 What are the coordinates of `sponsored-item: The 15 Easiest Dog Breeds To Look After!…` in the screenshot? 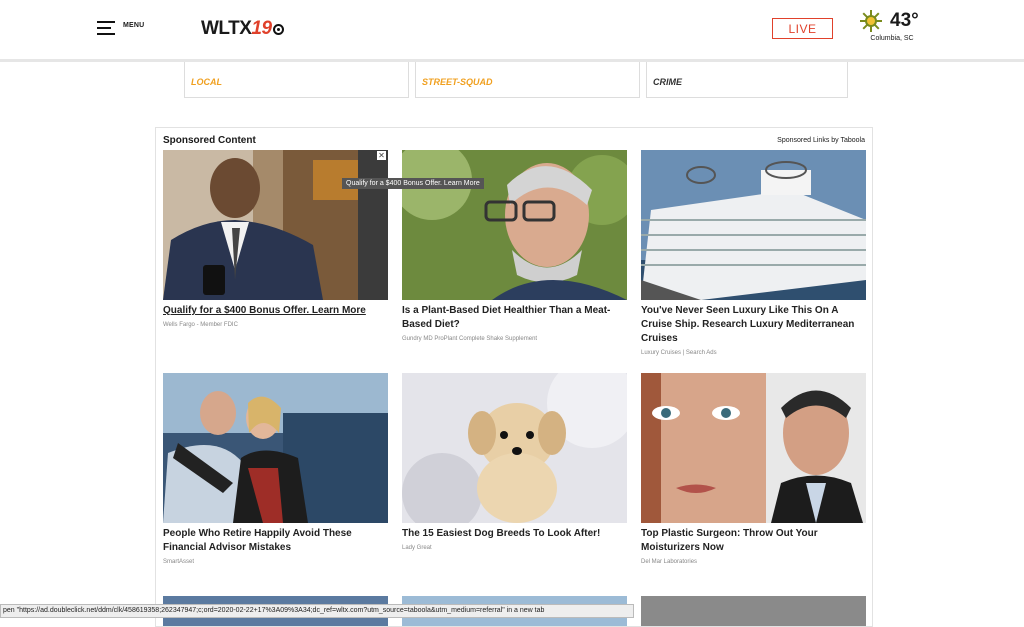 It's located at (514, 462).